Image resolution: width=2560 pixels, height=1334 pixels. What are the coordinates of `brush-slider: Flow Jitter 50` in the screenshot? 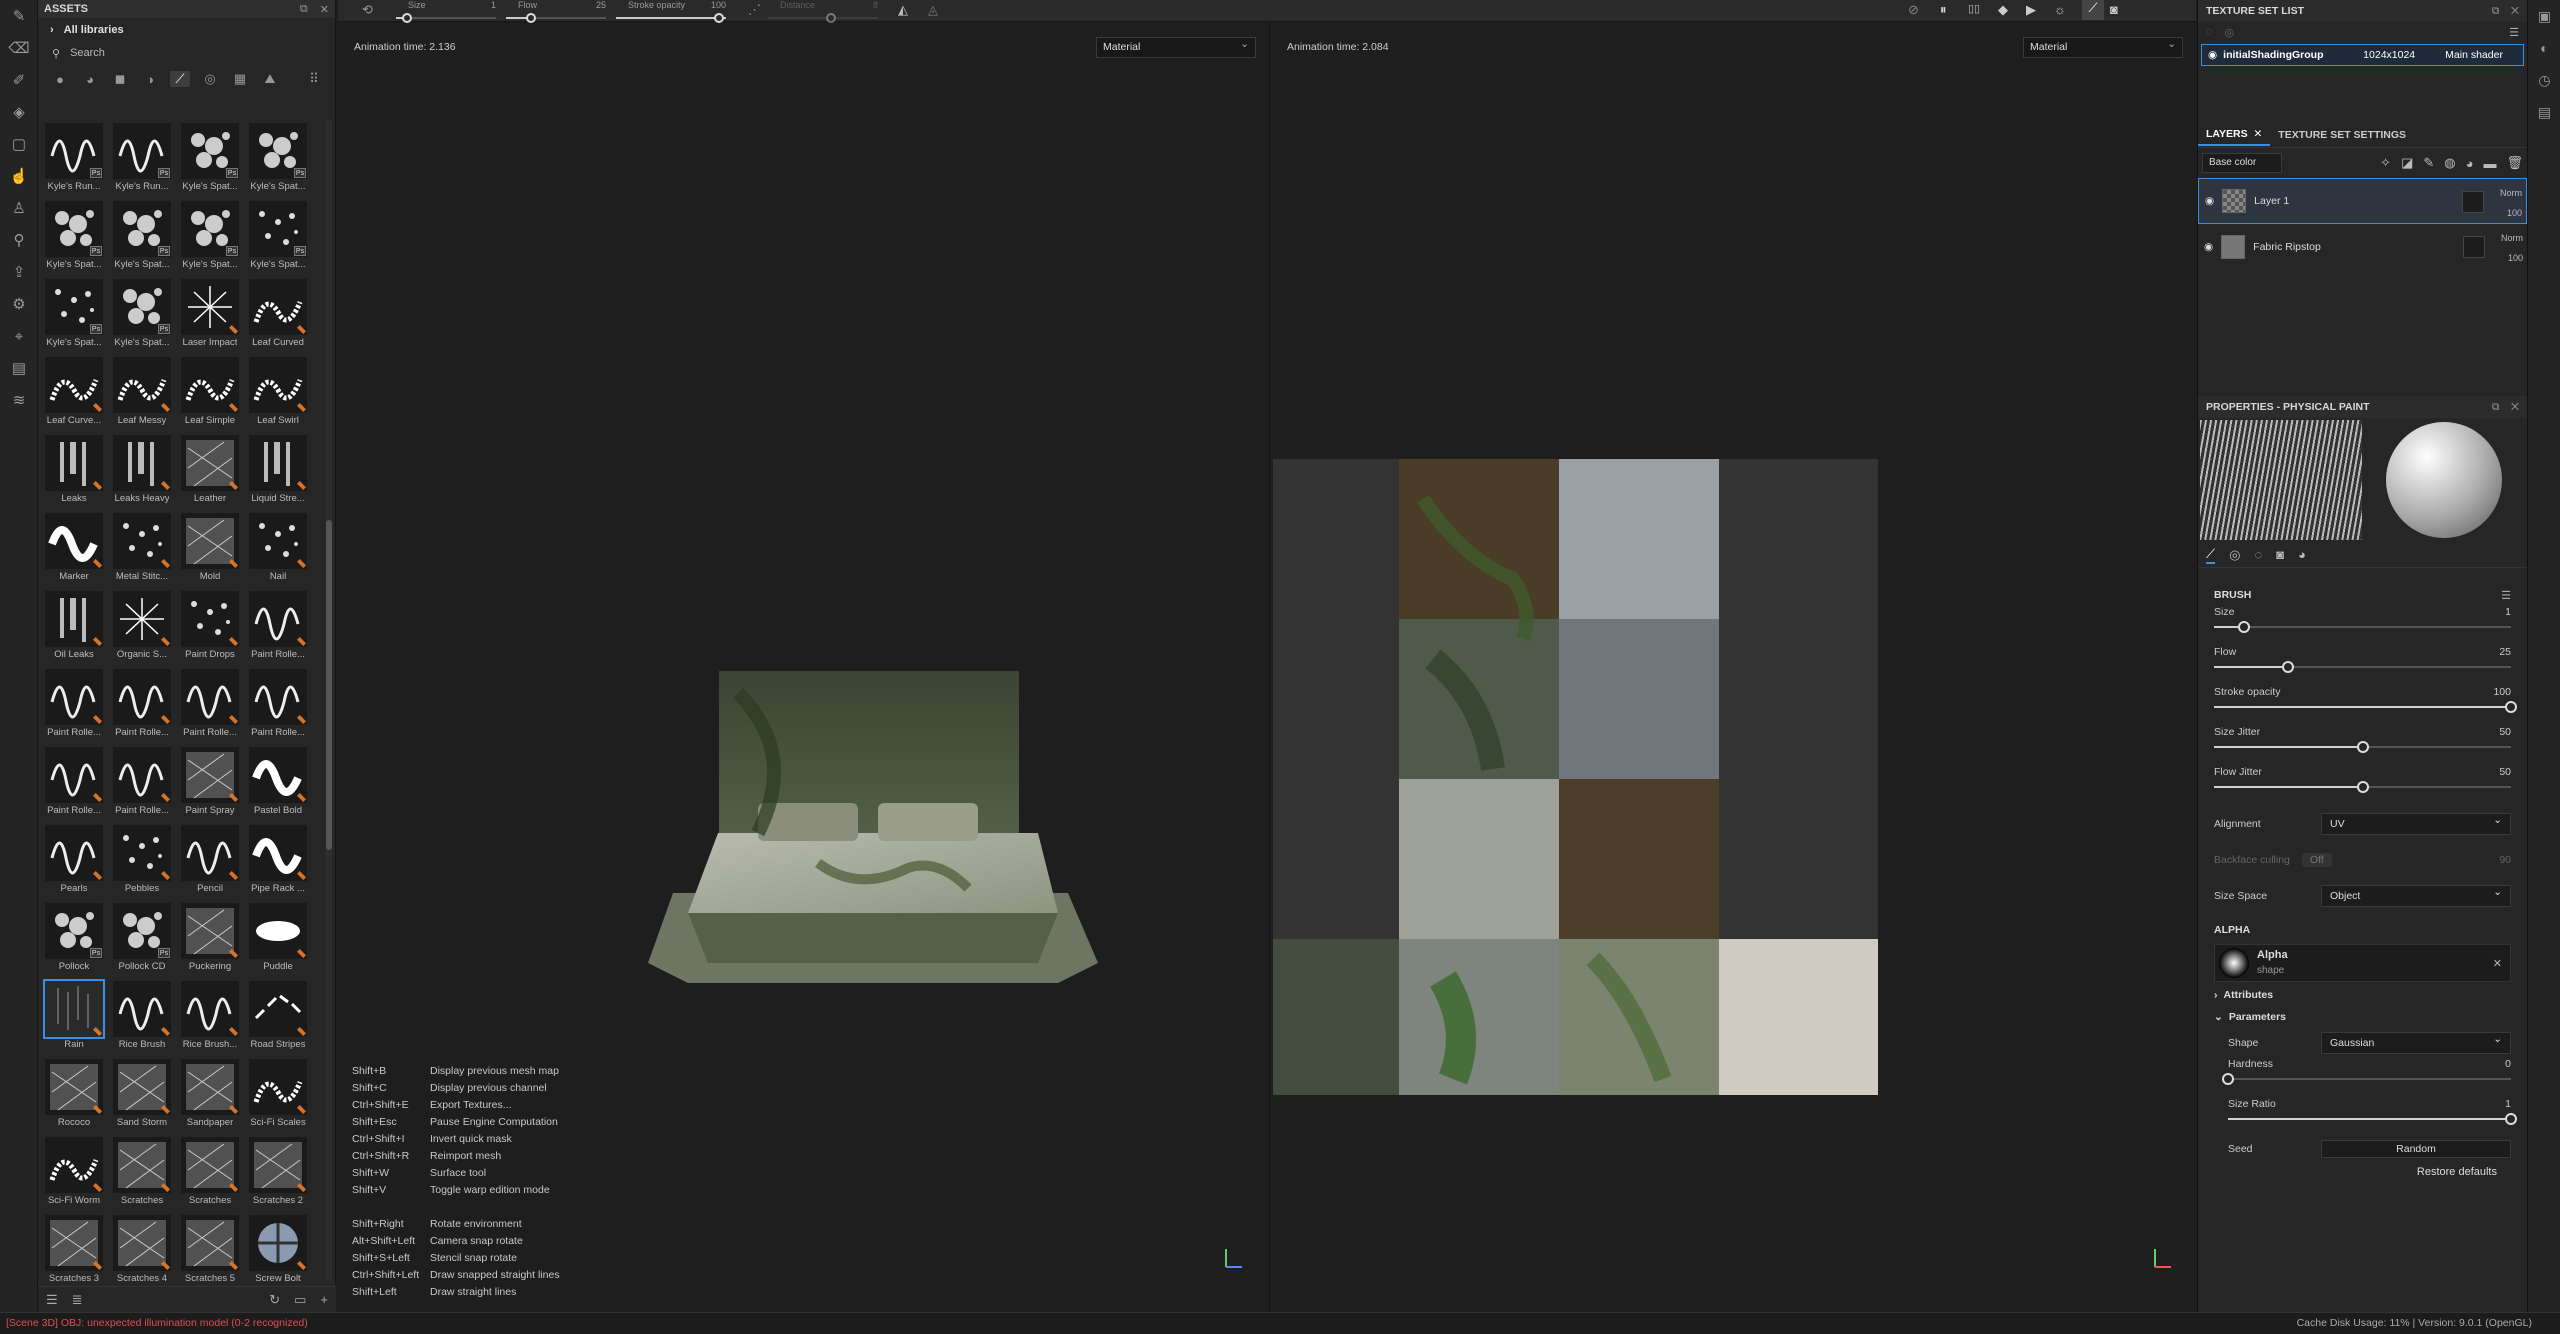 It's located at (2362, 786).